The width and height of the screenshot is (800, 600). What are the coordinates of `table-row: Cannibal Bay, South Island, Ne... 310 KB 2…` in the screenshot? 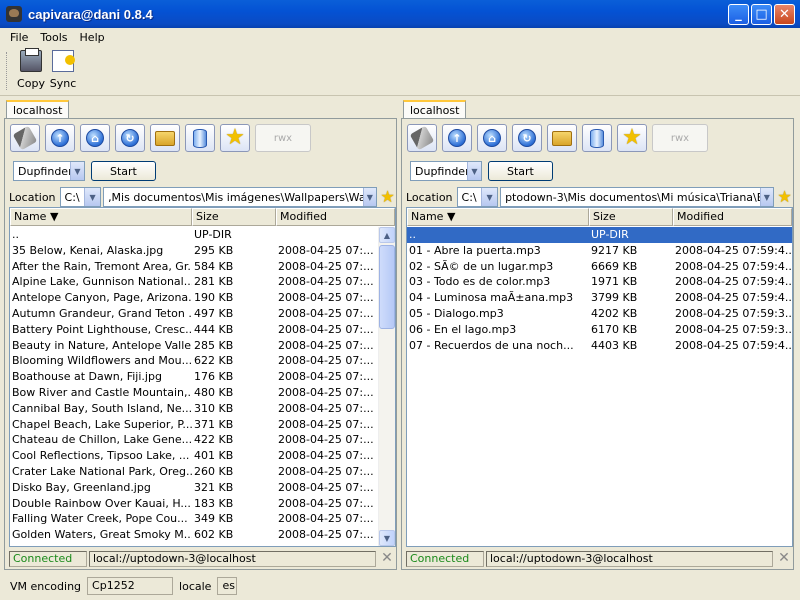 It's located at (194, 409).